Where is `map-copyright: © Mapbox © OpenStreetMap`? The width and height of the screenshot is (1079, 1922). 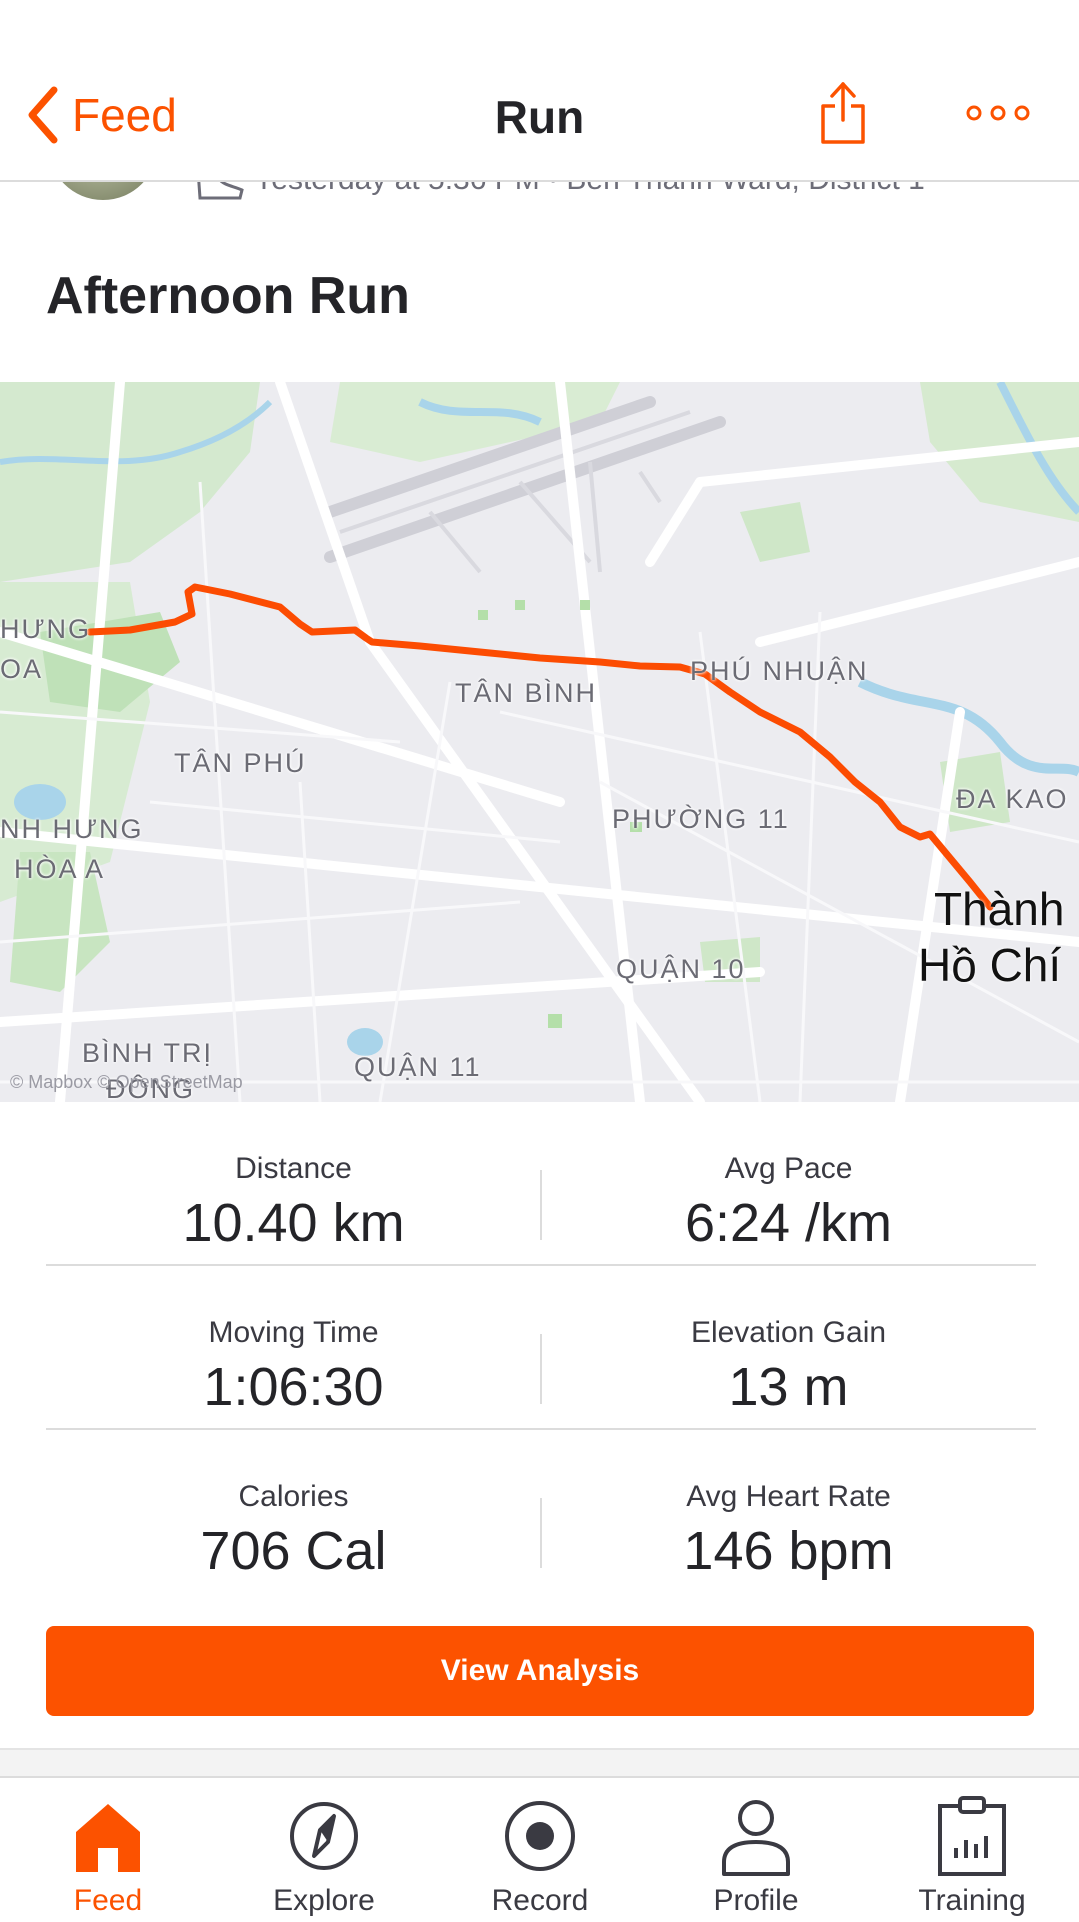 map-copyright: © Mapbox © OpenStreetMap is located at coordinates (126, 1082).